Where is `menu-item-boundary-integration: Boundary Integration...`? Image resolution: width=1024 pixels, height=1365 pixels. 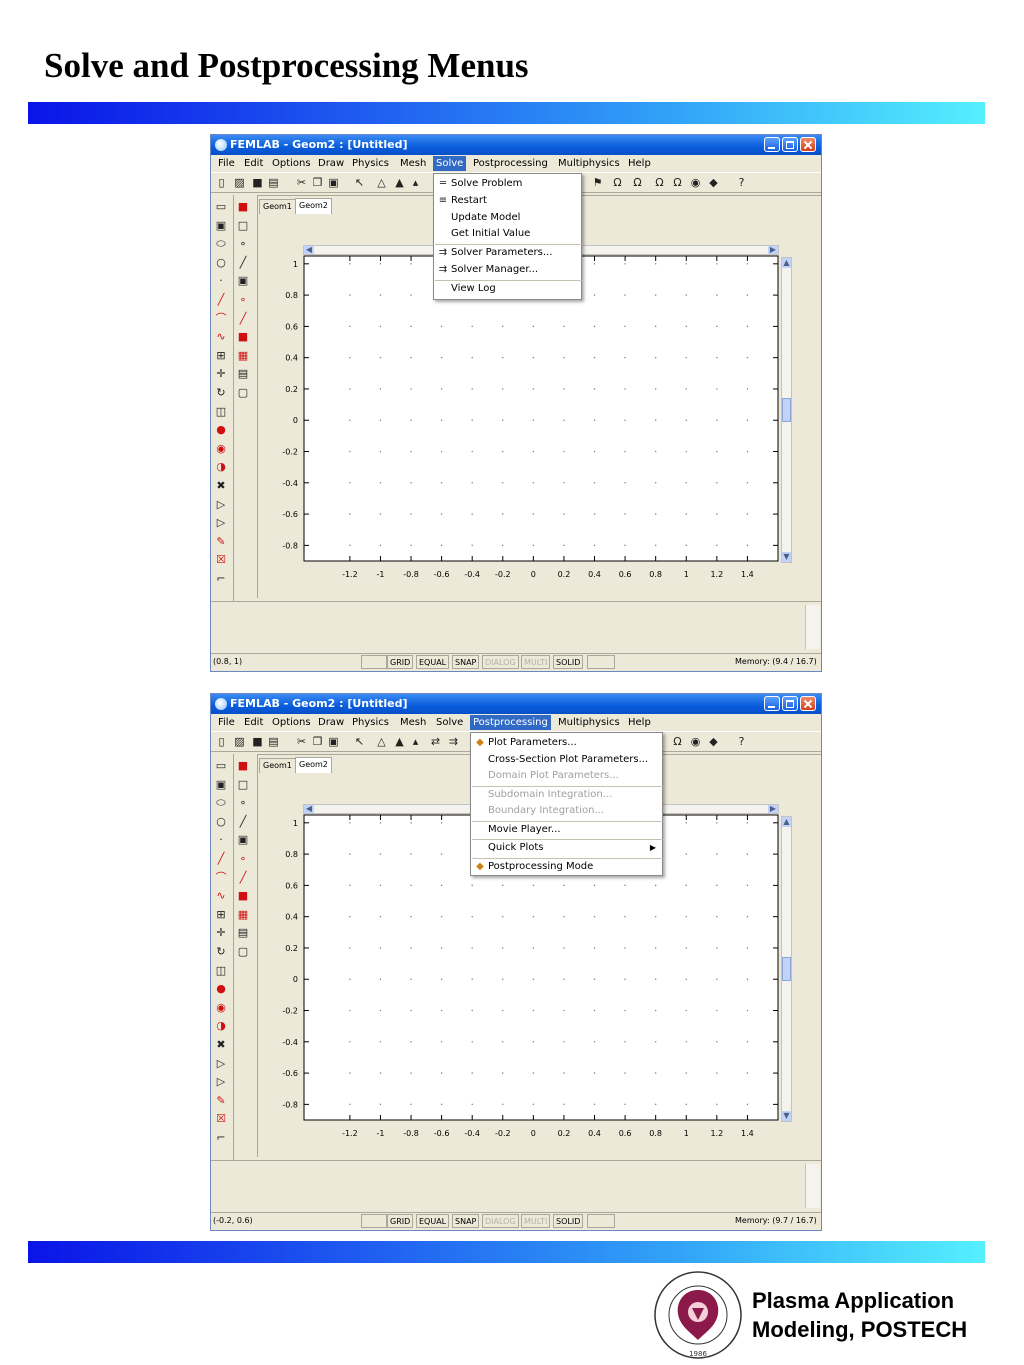
menu-item-boundary-integration: Boundary Integration... is located at coordinates (566, 811).